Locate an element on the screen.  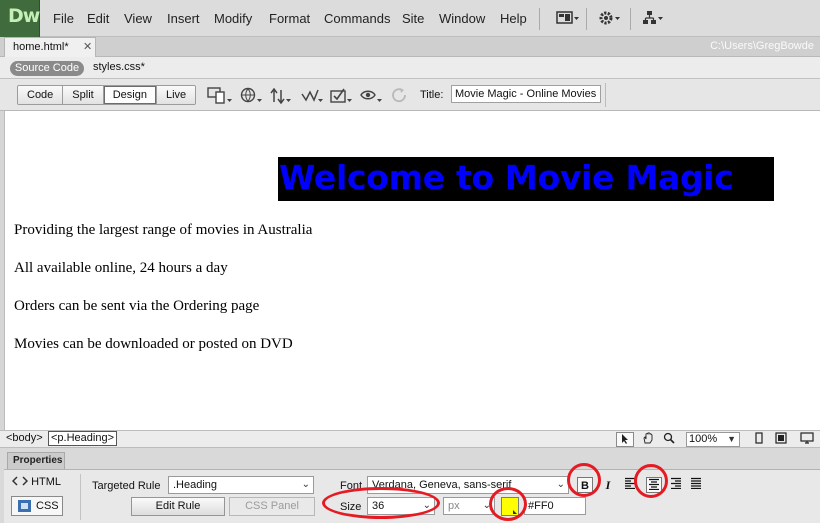
align-right-icon is located at coordinates (676, 485).